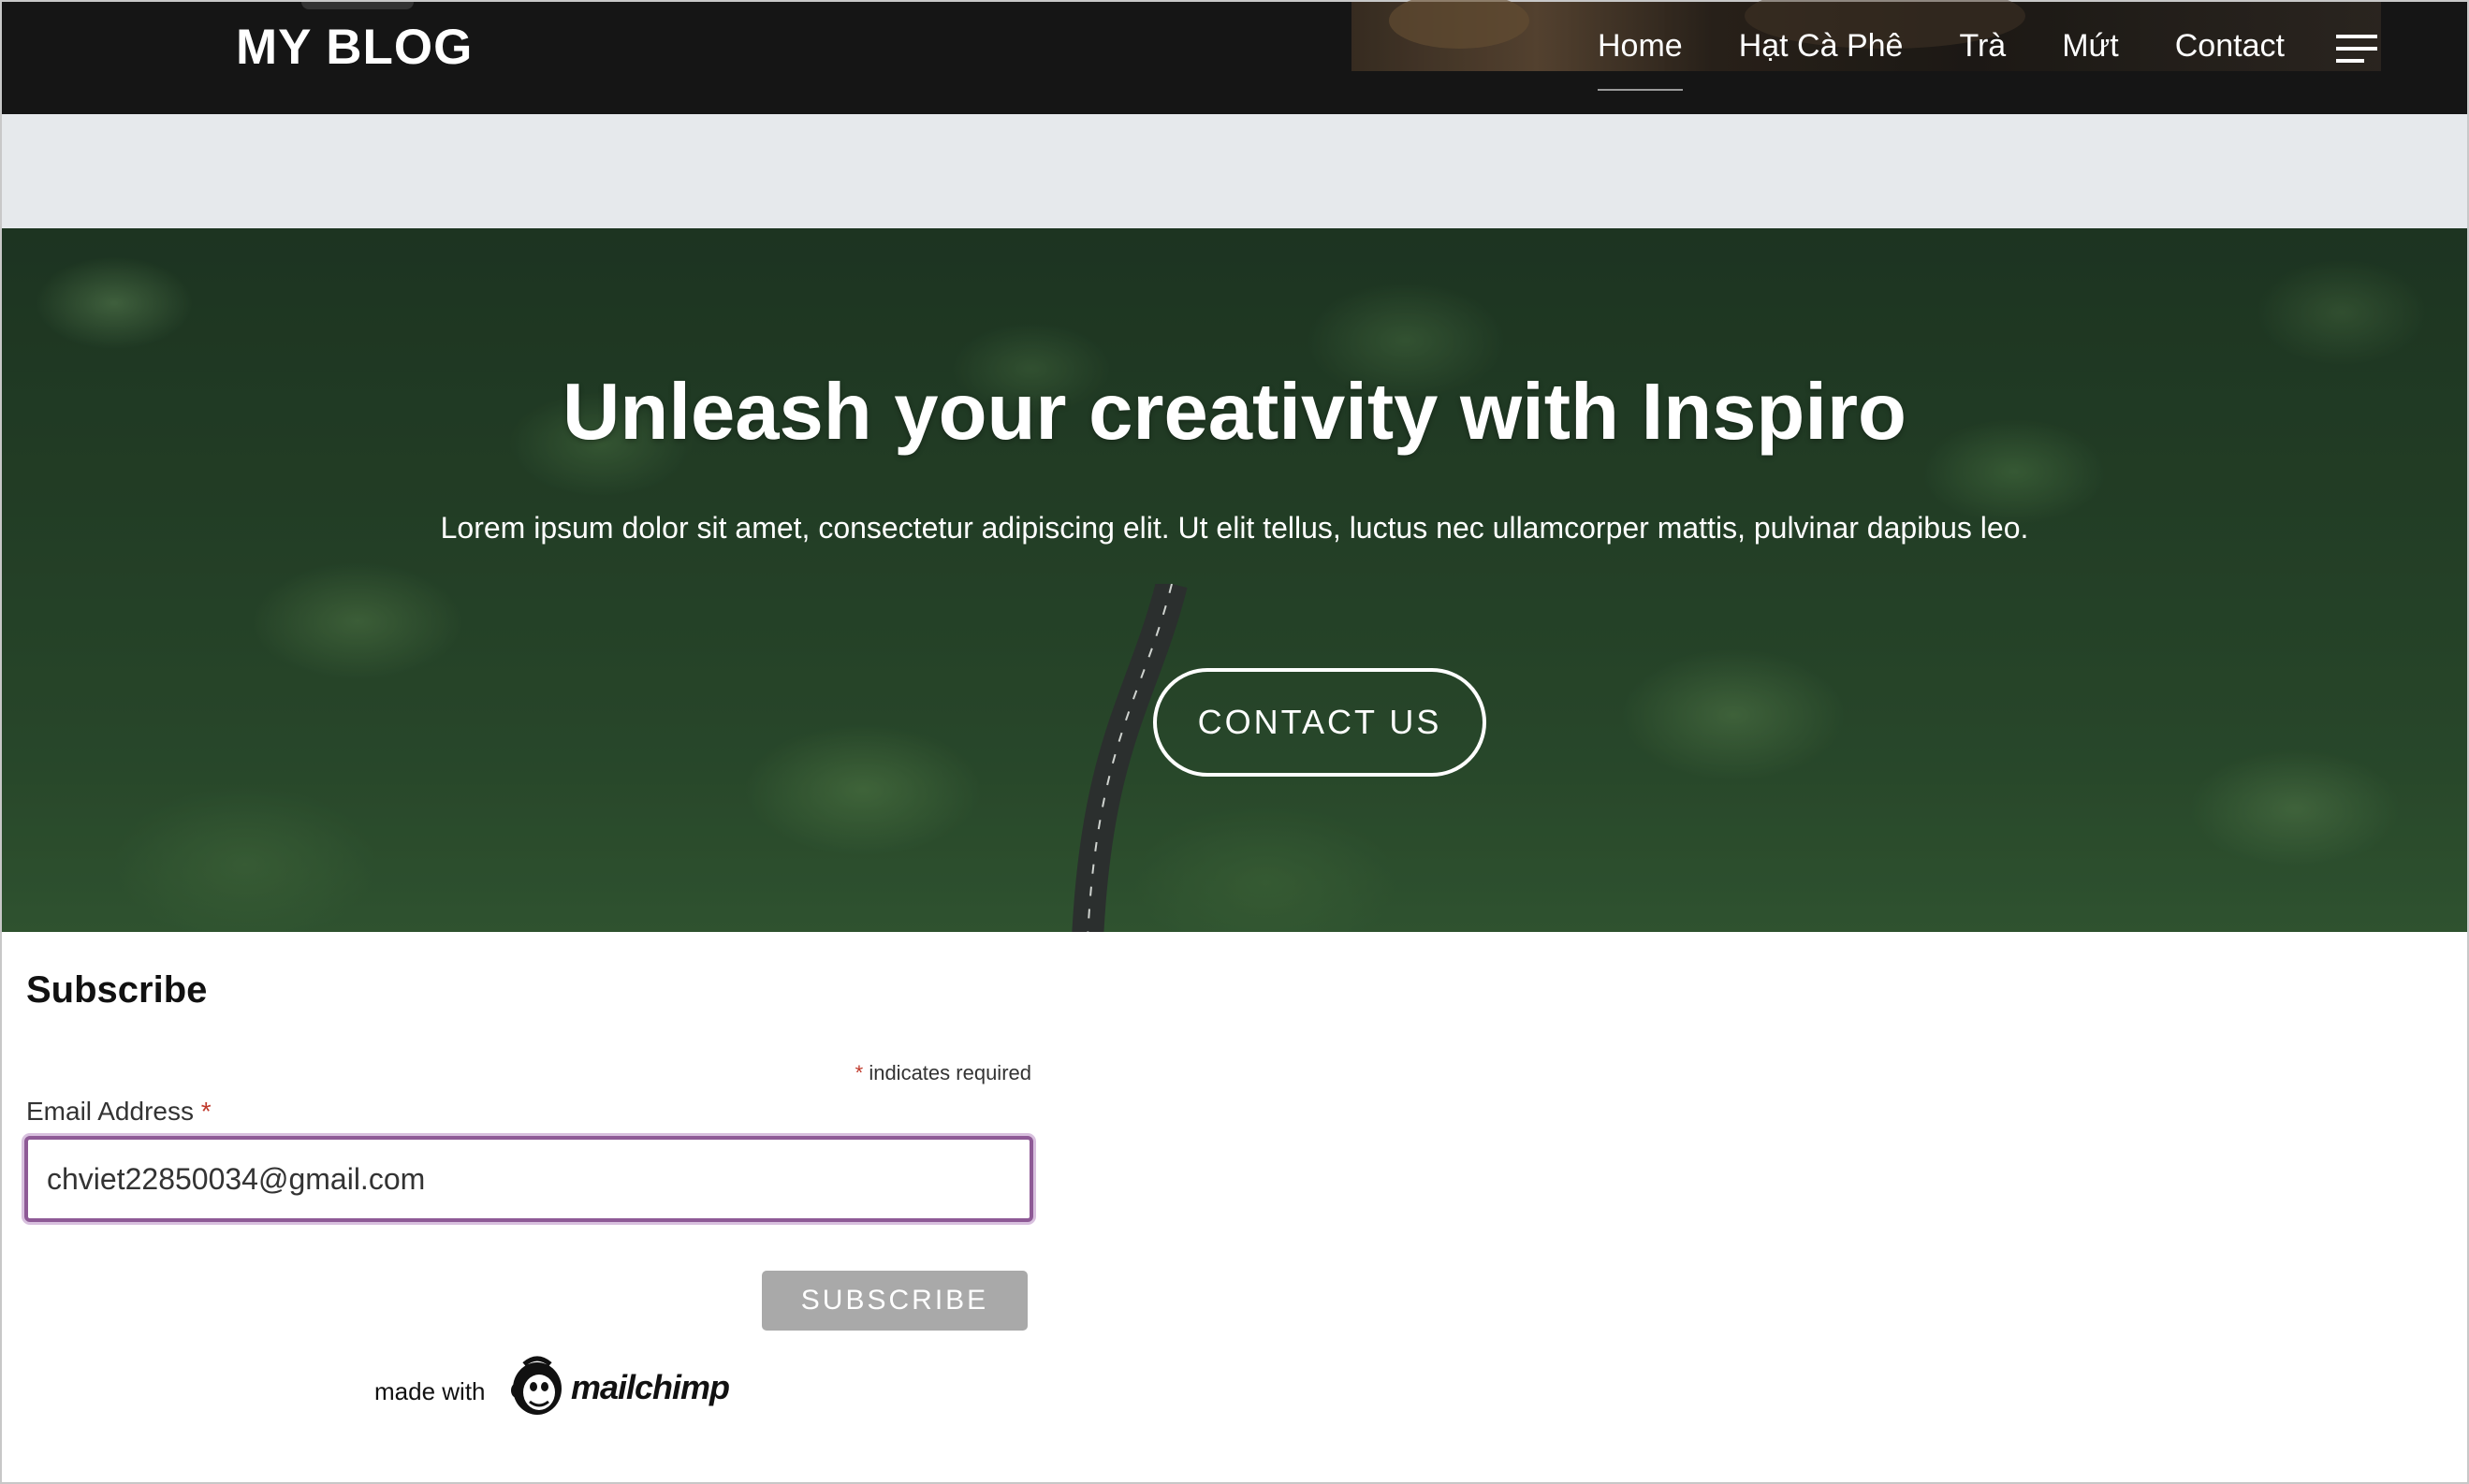 The height and width of the screenshot is (1484, 2469). I want to click on nav-item-mut: Mứt, so click(2090, 46).